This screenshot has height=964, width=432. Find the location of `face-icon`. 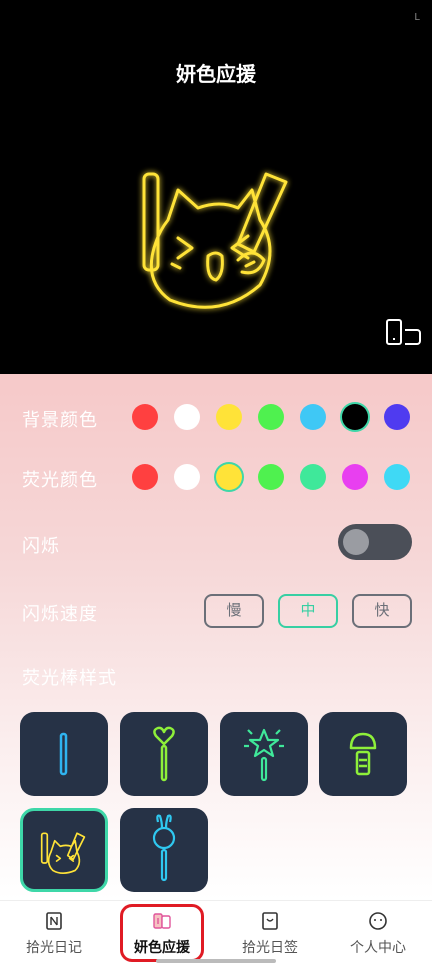

face-icon is located at coordinates (378, 921).